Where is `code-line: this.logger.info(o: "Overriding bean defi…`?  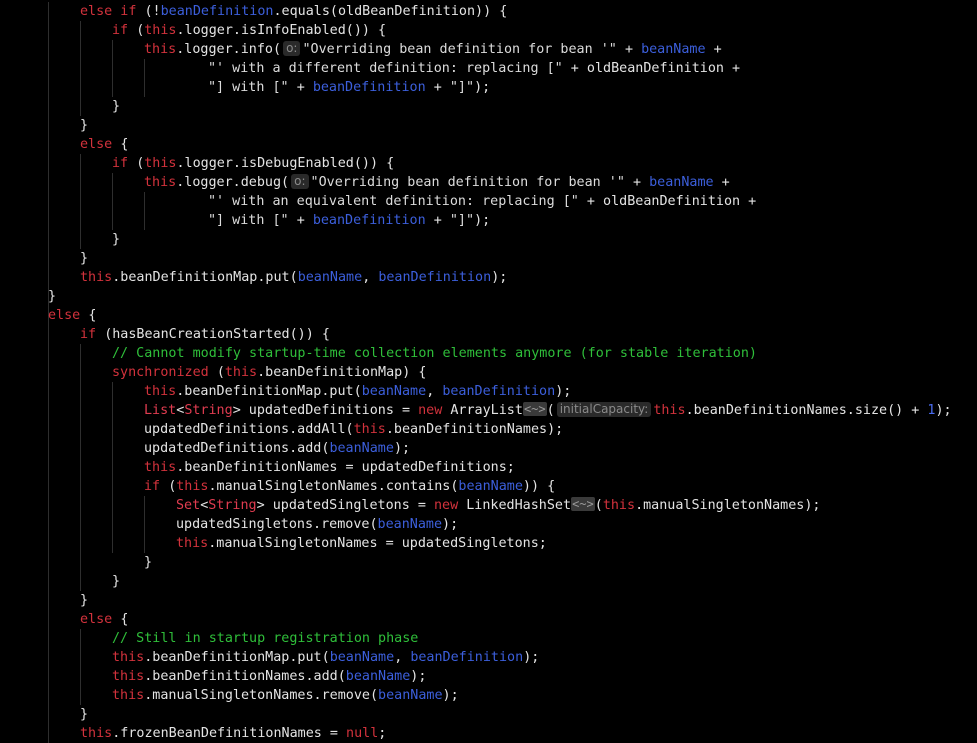 code-line: this.logger.info(o: "Overriding bean defi… is located at coordinates (433, 49).